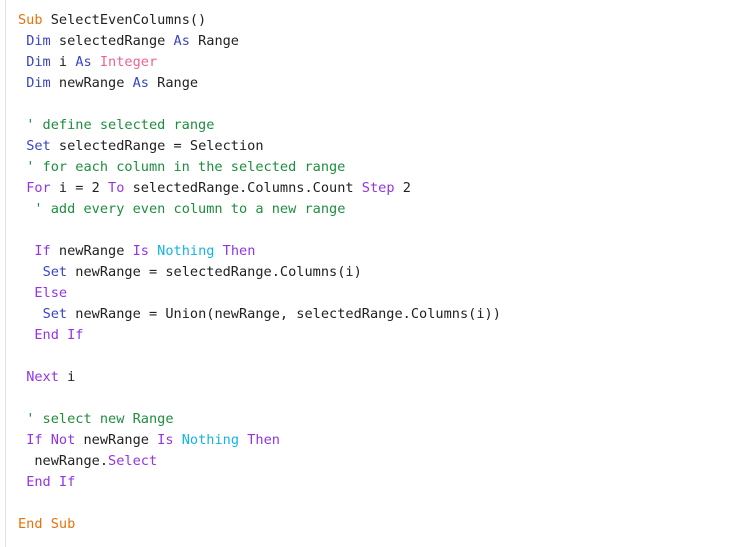 This screenshot has height=547, width=735. What do you see at coordinates (42, 377) in the screenshot?
I see `code-token-kw: Next` at bounding box center [42, 377].